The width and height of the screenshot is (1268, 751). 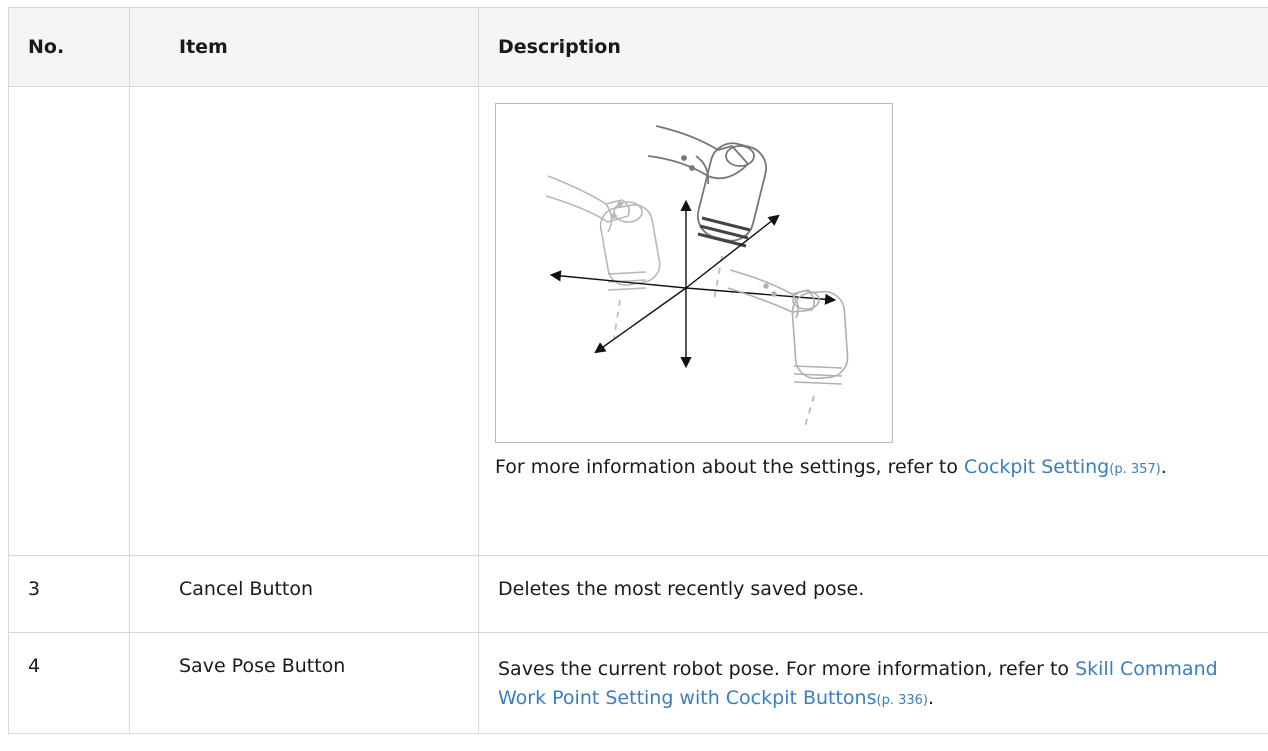 I want to click on robot-pose-figure, so click(x=694, y=273).